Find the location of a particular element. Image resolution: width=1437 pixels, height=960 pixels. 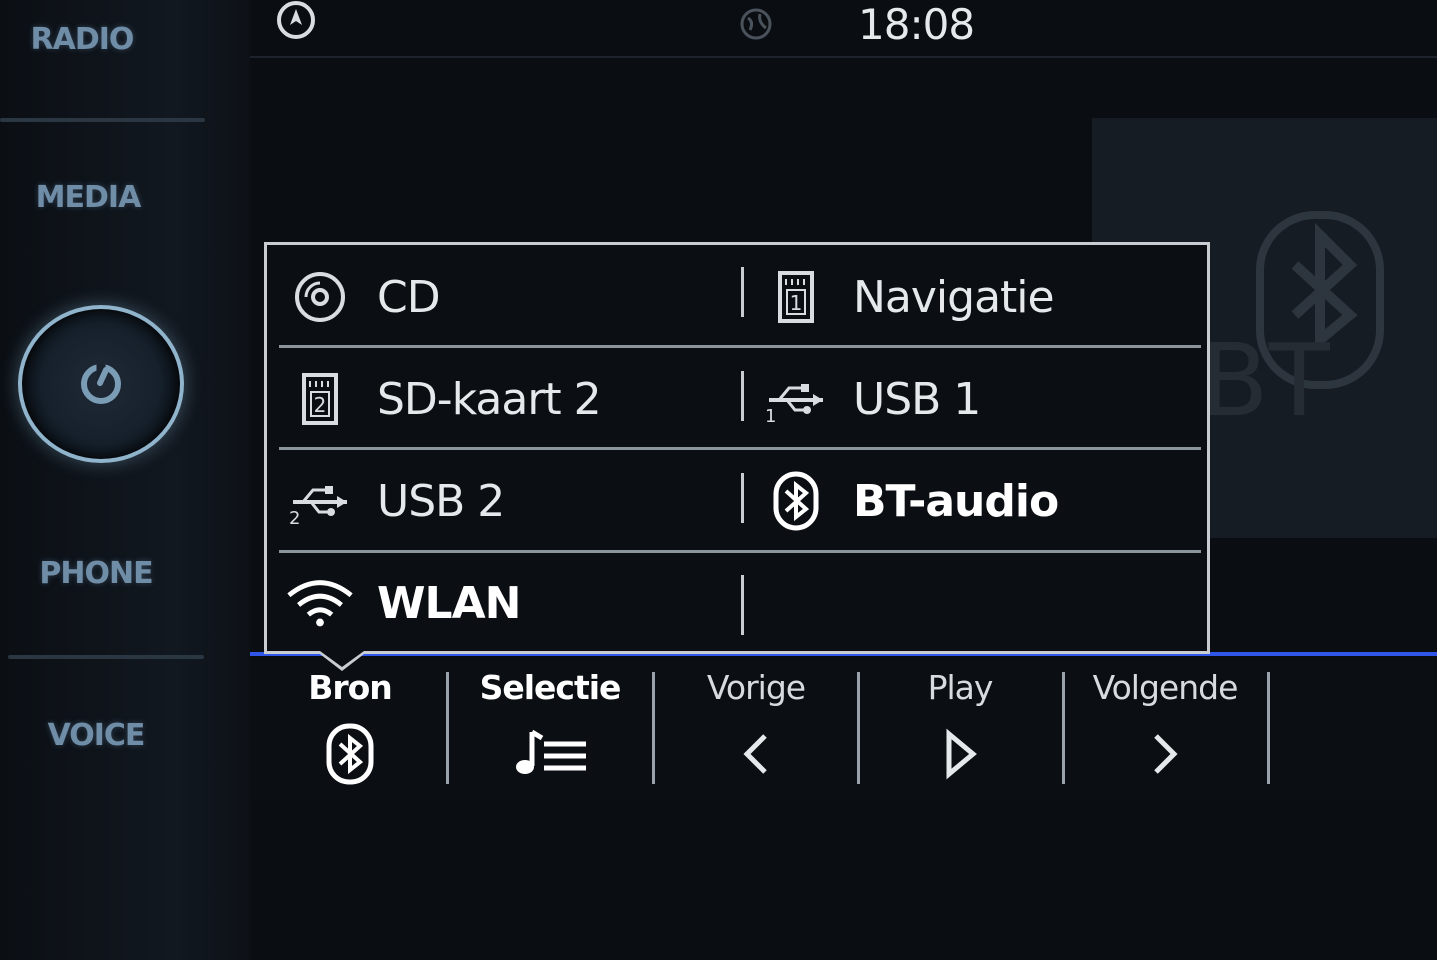

sd-card-1-icon: 1 is located at coordinates (796, 297).